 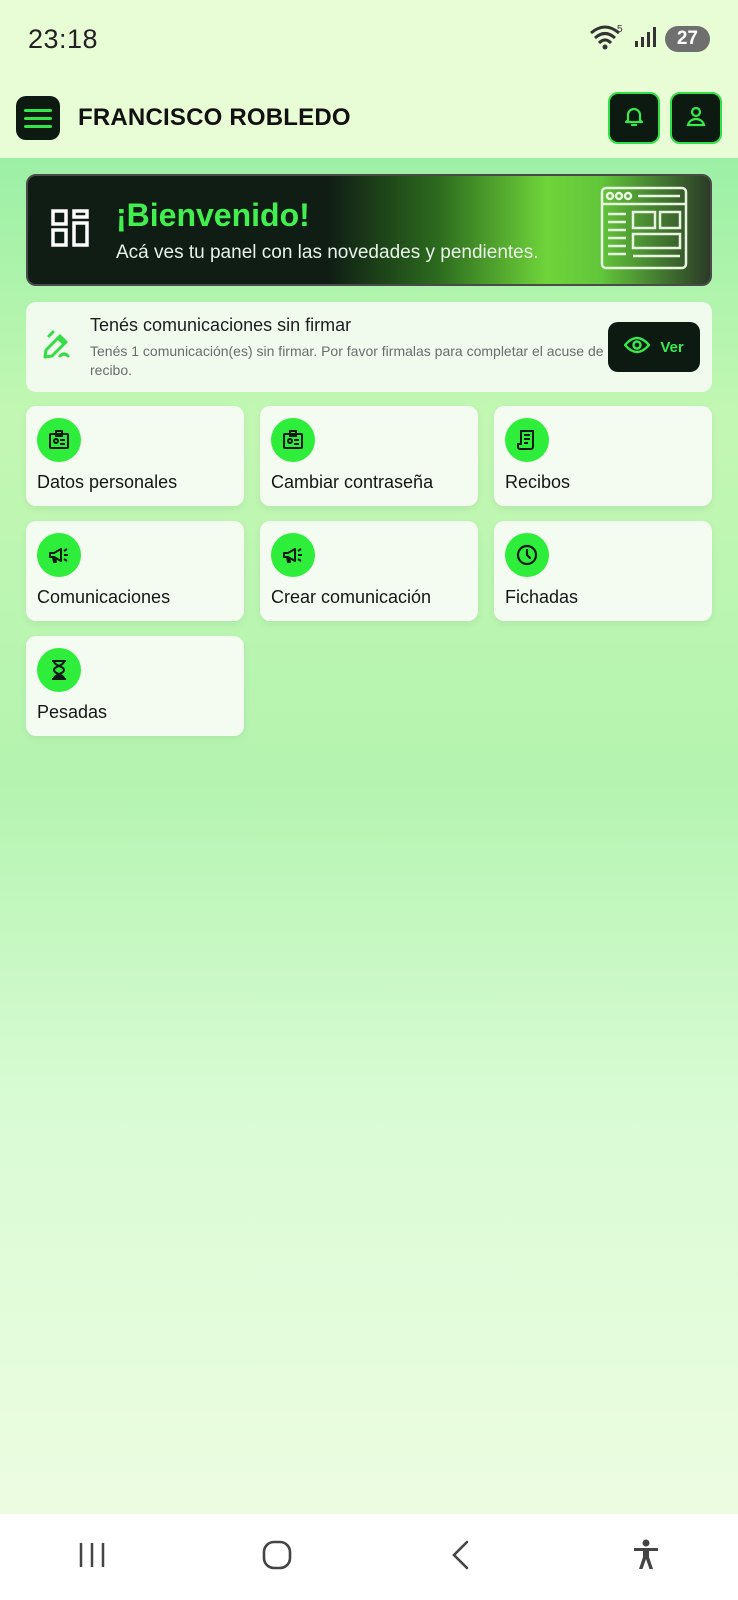 What do you see at coordinates (645, 39) in the screenshot?
I see `signal-icon` at bounding box center [645, 39].